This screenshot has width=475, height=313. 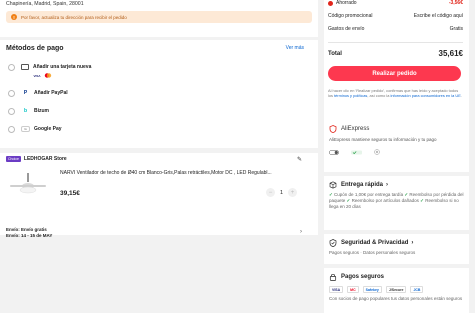 I want to click on mastercard-logo: MC, so click(x=353, y=289).